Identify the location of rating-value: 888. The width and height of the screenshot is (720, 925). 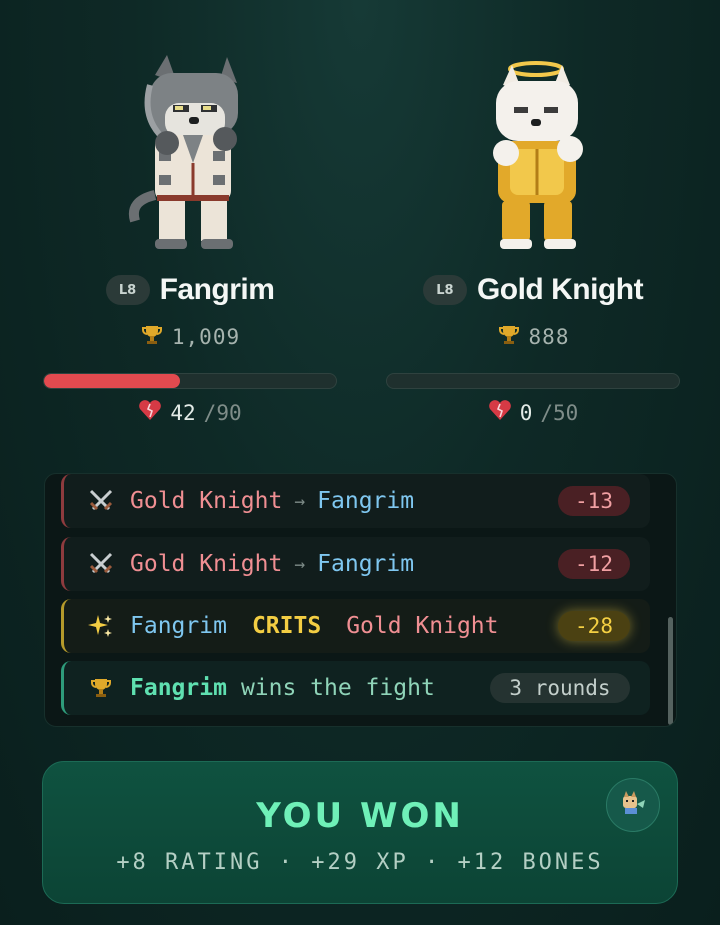
(549, 337).